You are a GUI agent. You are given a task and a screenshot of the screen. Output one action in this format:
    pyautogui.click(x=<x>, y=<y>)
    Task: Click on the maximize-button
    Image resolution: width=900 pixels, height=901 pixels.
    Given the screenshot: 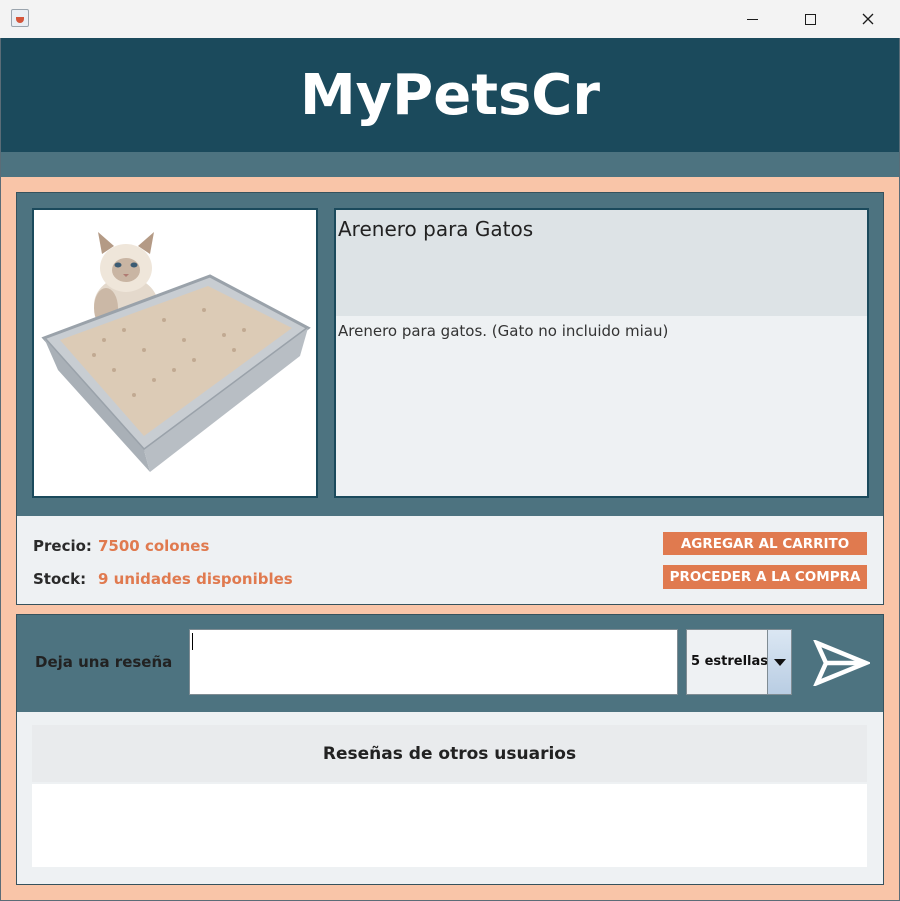 What is the action you would take?
    pyautogui.click(x=810, y=19)
    